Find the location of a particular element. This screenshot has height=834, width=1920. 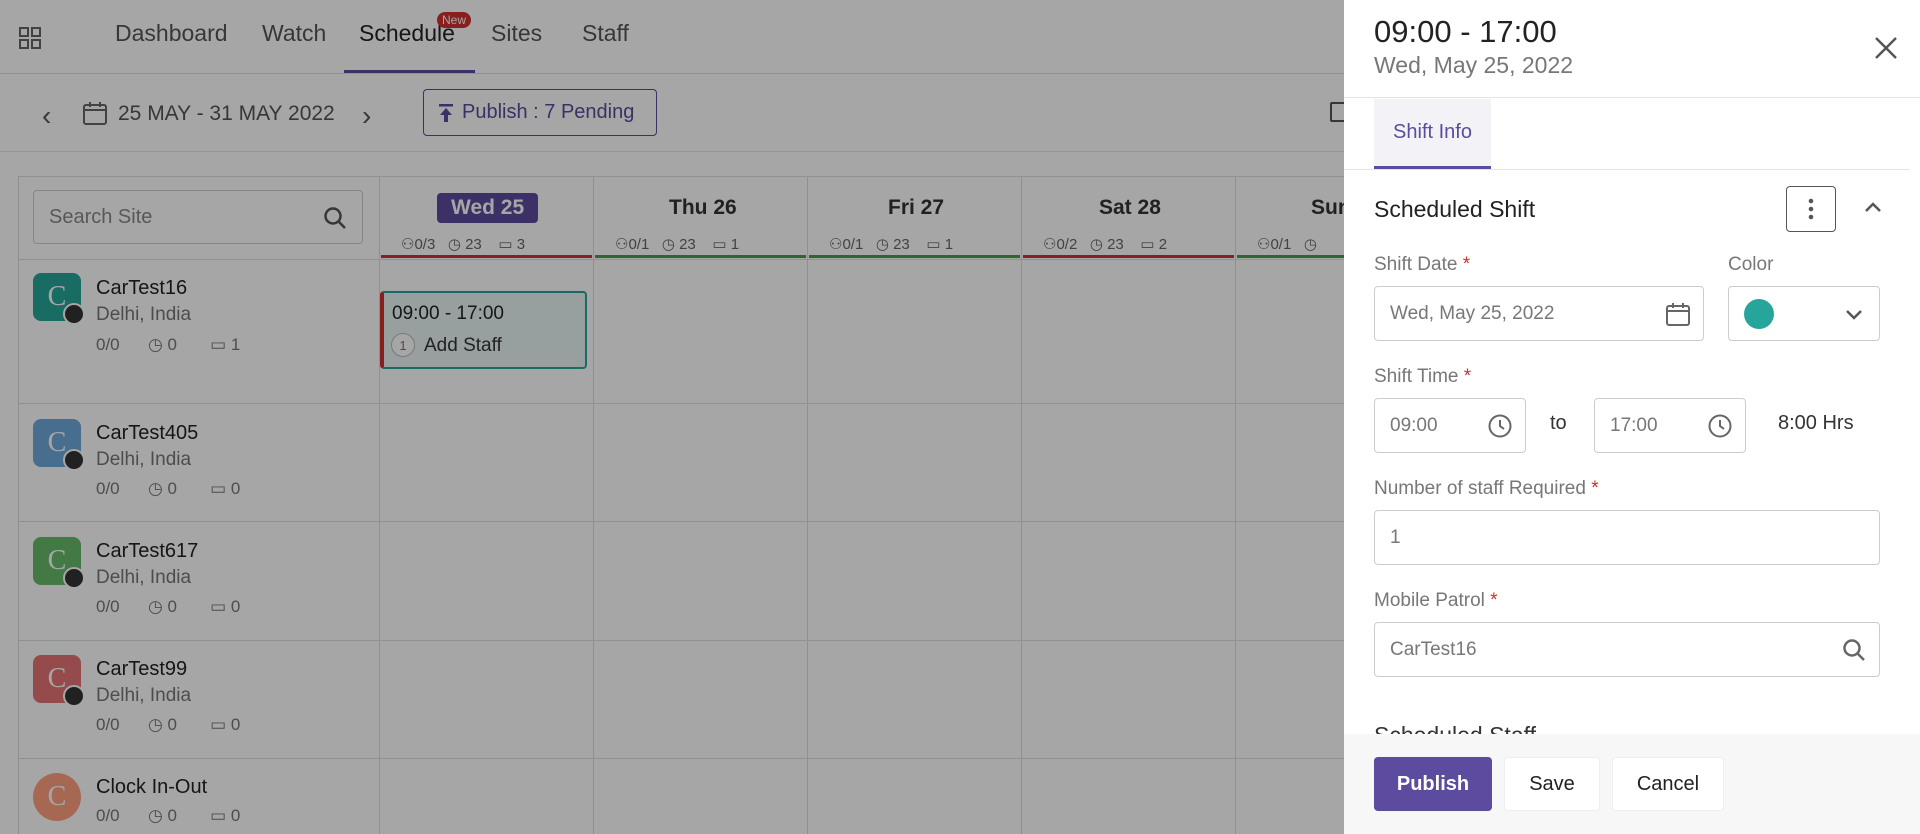

publish-button: Publish is located at coordinates (1433, 784).